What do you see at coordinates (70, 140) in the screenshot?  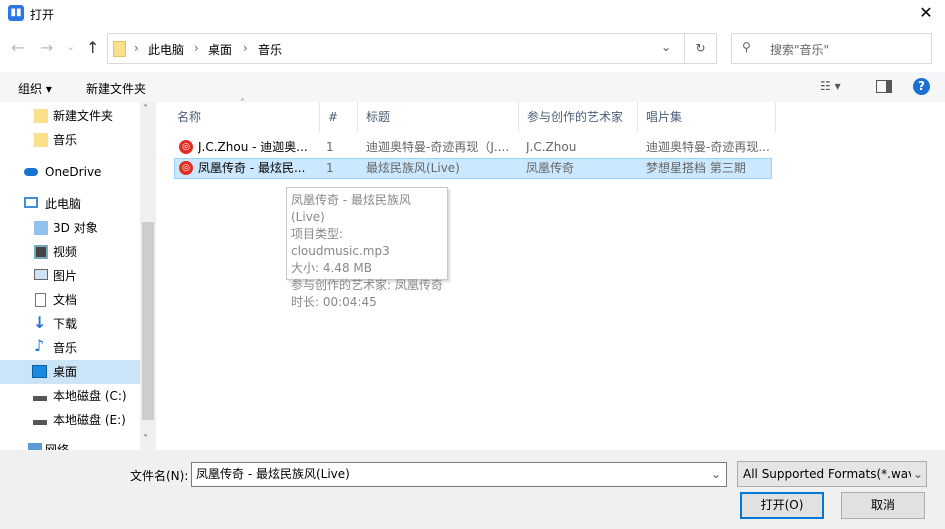 I see `sidebar-item-music-folder: 音乐` at bounding box center [70, 140].